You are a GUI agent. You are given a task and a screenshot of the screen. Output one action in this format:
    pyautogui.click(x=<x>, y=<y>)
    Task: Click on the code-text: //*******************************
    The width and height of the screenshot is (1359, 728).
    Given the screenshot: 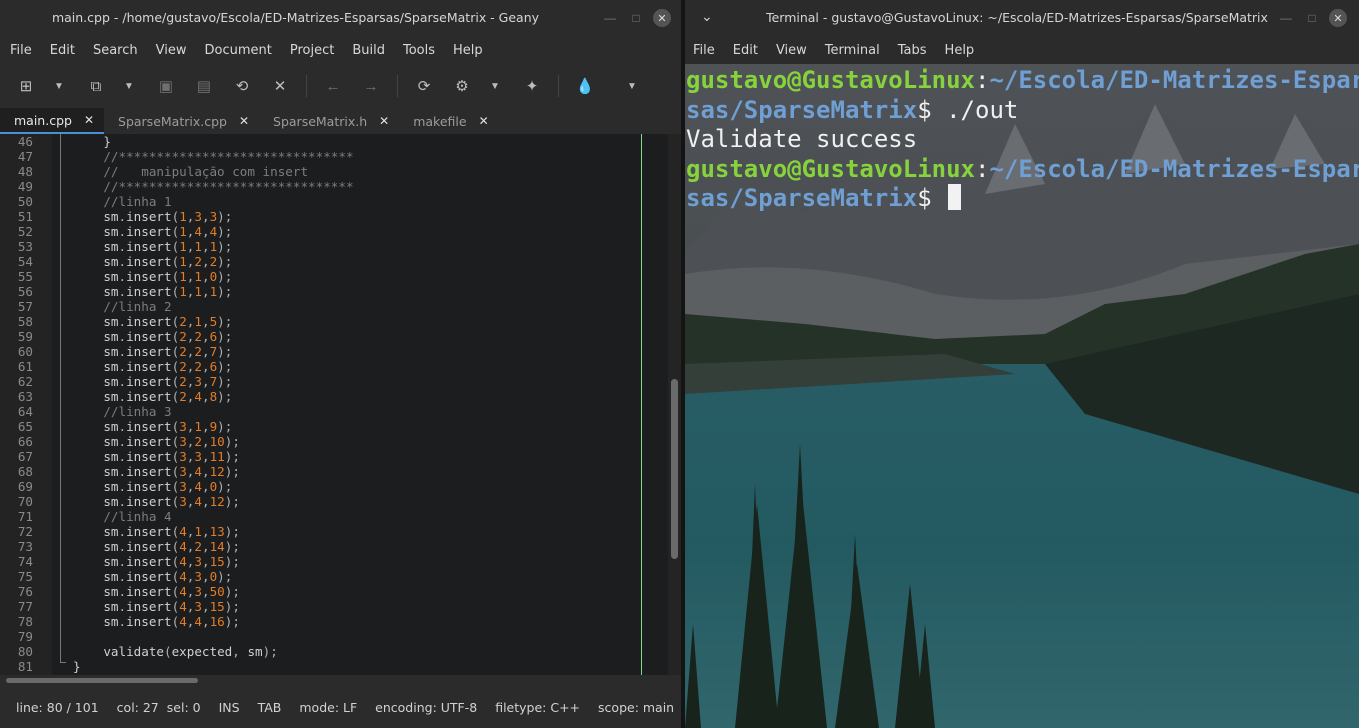 What is the action you would take?
    pyautogui.click(x=213, y=156)
    